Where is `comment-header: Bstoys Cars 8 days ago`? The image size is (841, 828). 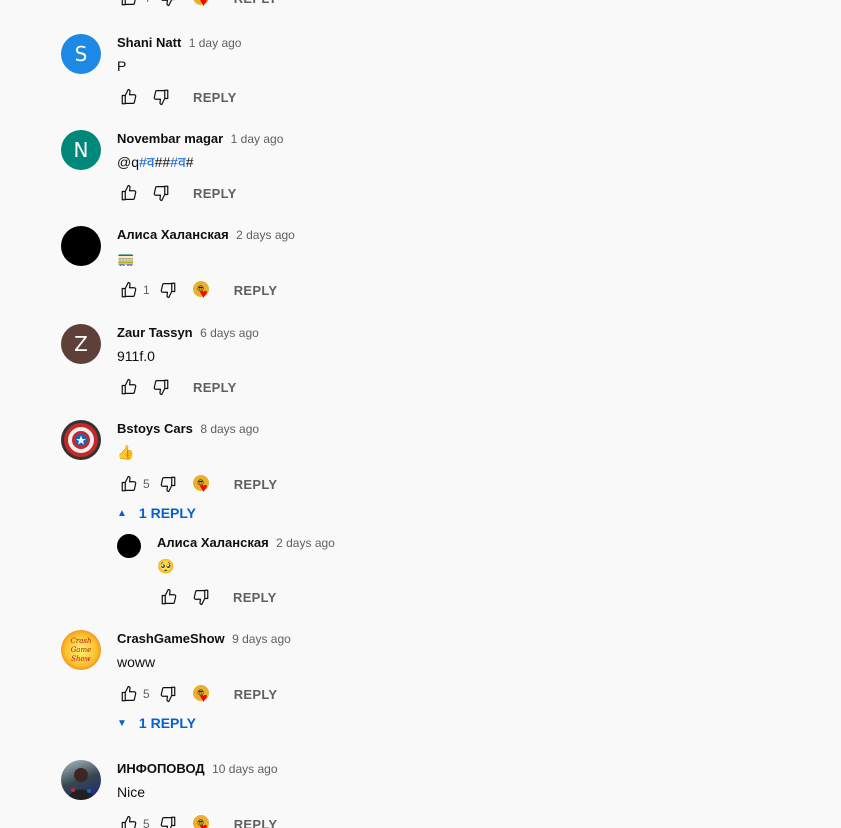 comment-header: Bstoys Cars 8 days ago is located at coordinates (188, 429).